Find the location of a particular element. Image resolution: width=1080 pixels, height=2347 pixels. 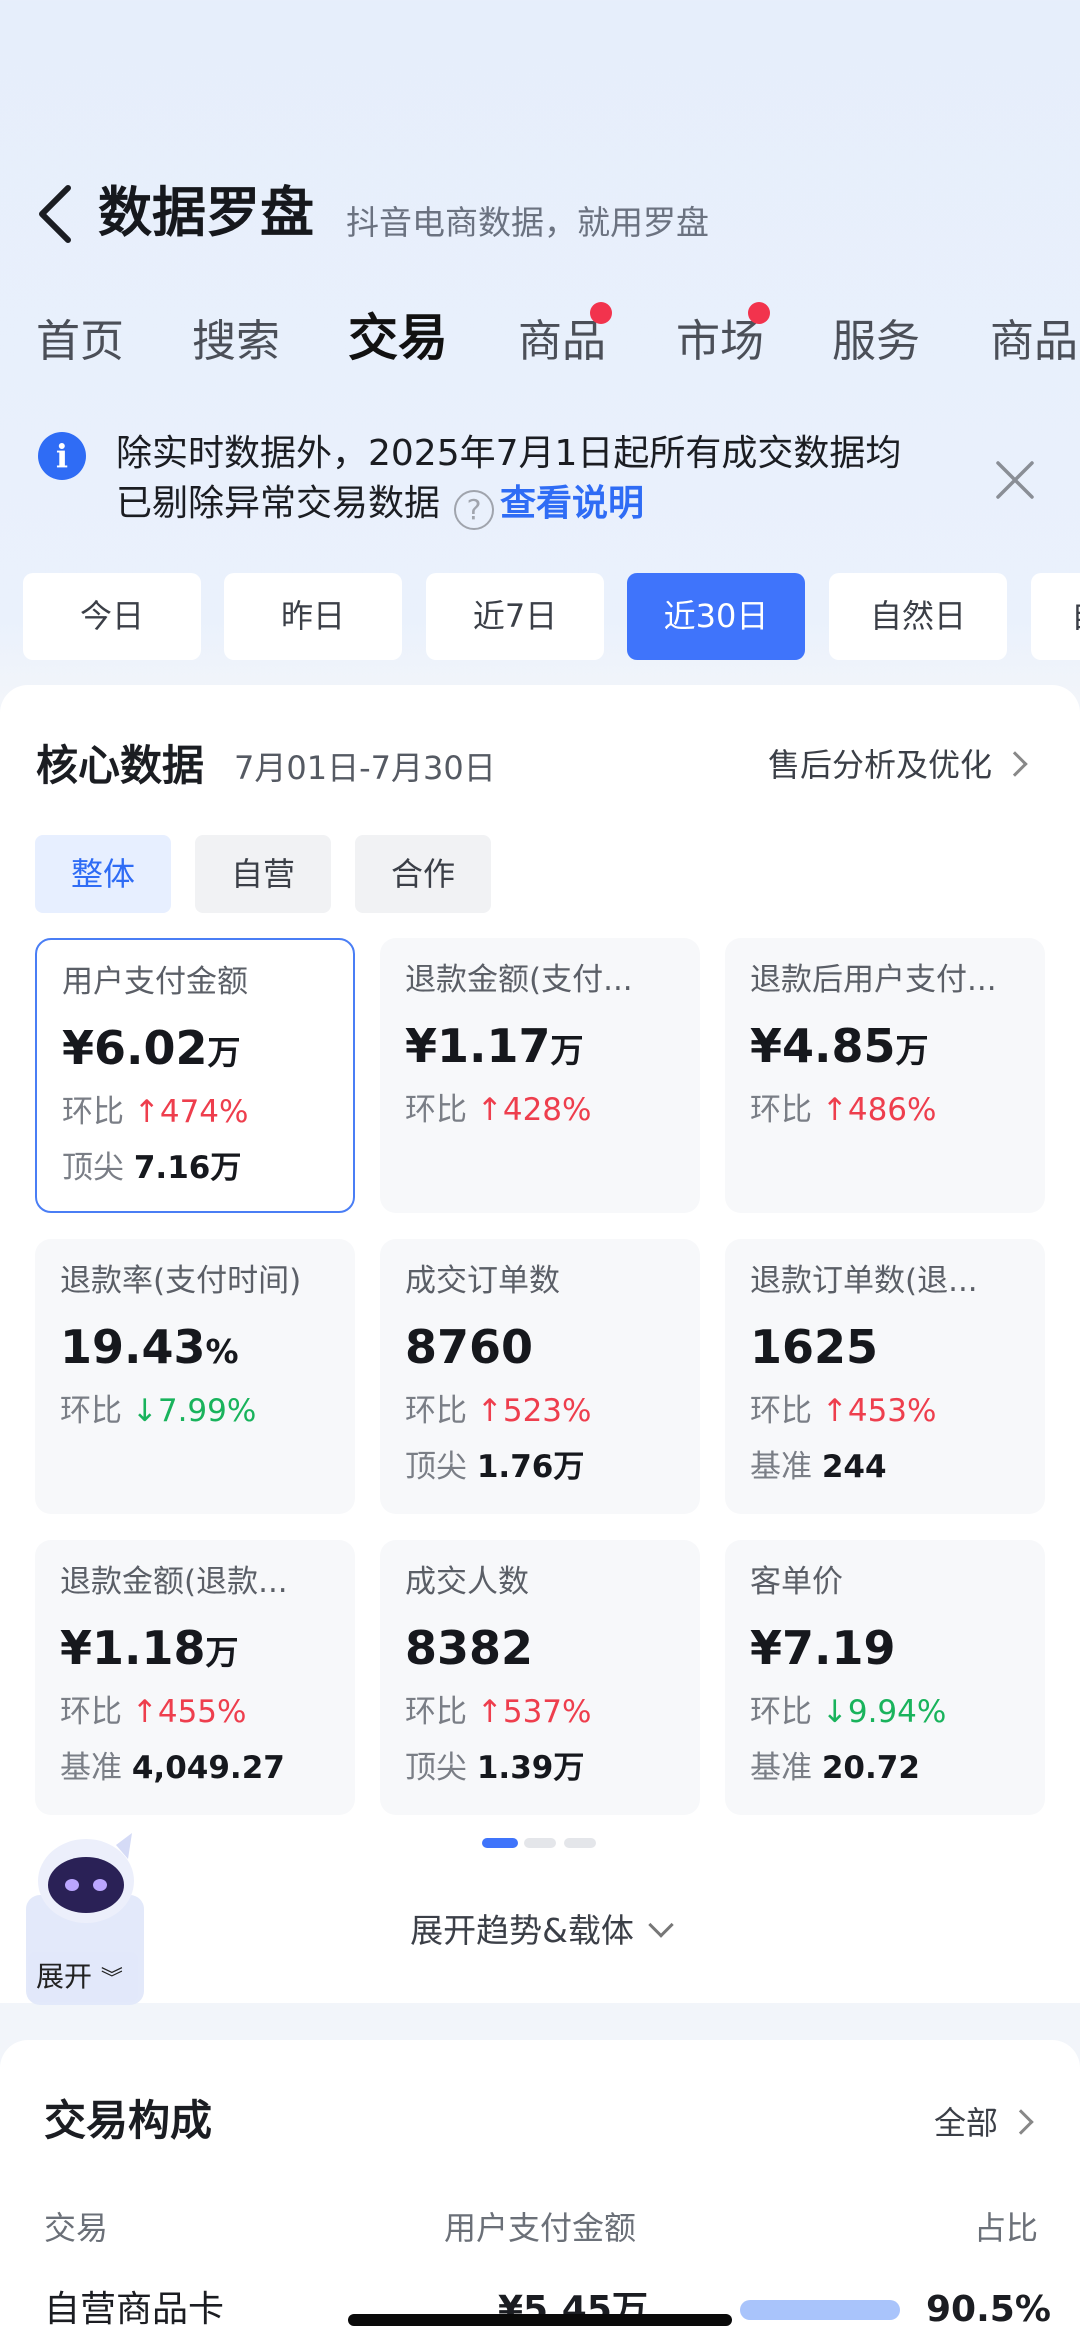

metric-value: 8760 is located at coordinates (469, 1347).